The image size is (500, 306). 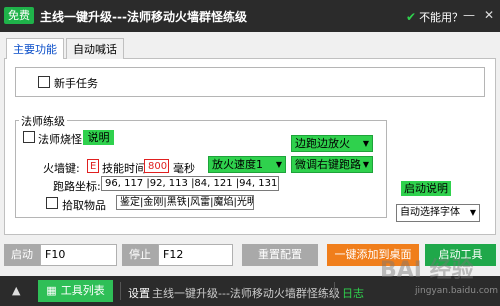 I want to click on tools-list-label: 工具列表, so click(x=82, y=290).